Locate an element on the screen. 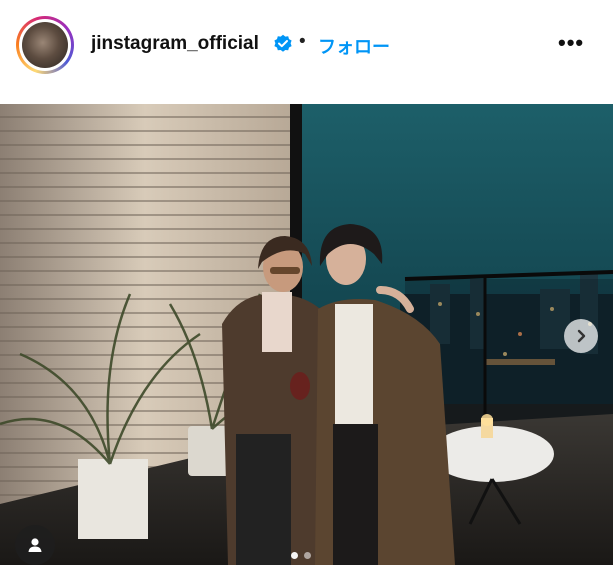  avatar-image is located at coordinates (45, 45).